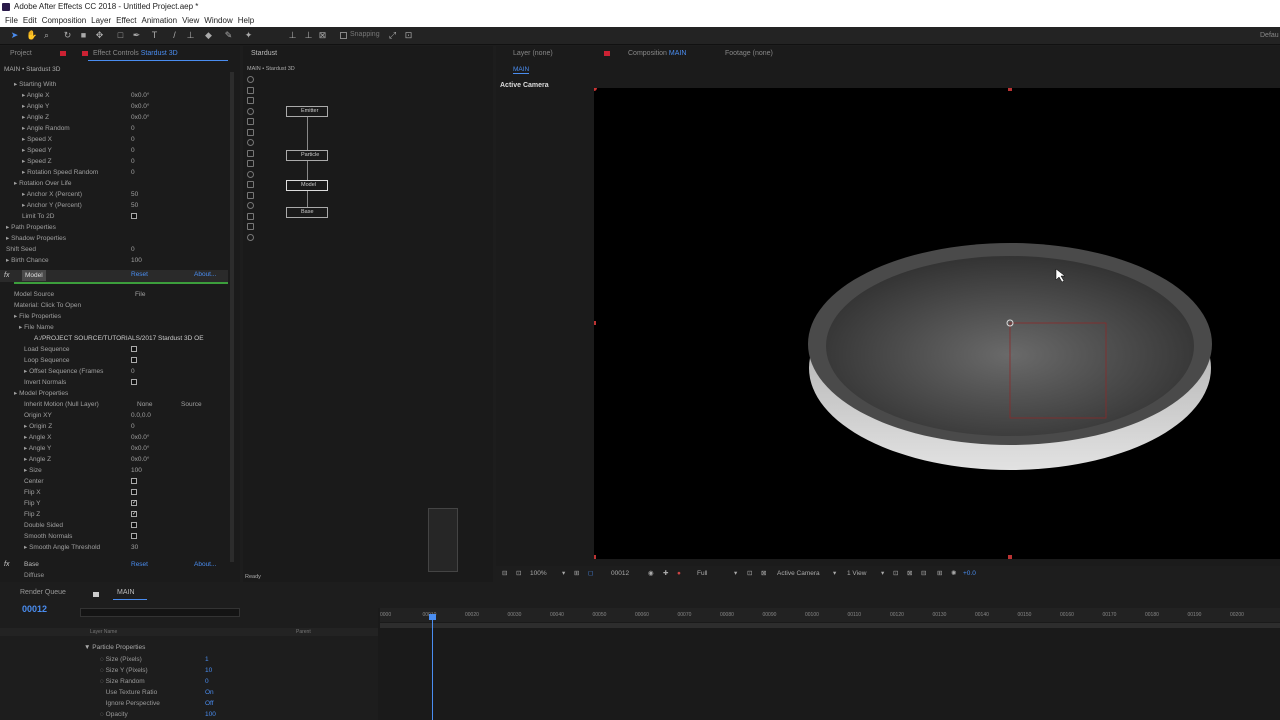 Image resolution: width=1280 pixels, height=720 pixels. I want to click on effect-prop-row: ▸ Anchor Y (Percent), so click(52, 205).